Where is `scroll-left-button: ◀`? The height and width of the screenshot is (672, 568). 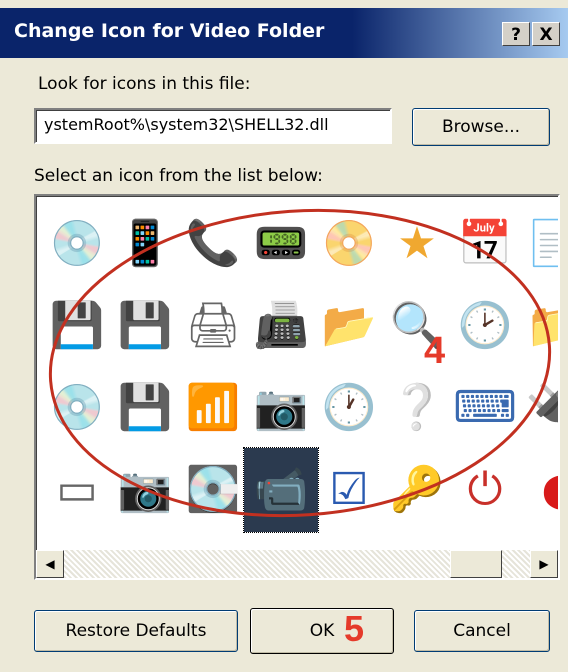
scroll-left-button: ◀ is located at coordinates (50, 564).